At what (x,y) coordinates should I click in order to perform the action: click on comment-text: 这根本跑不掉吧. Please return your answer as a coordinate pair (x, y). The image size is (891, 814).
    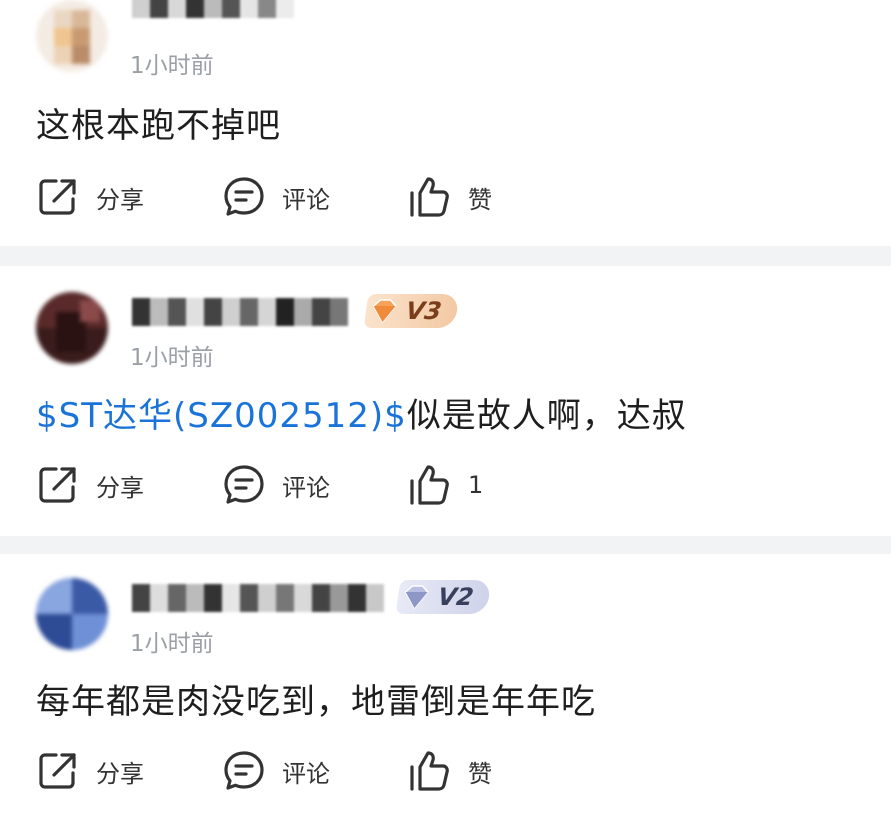
    Looking at the image, I should click on (158, 122).